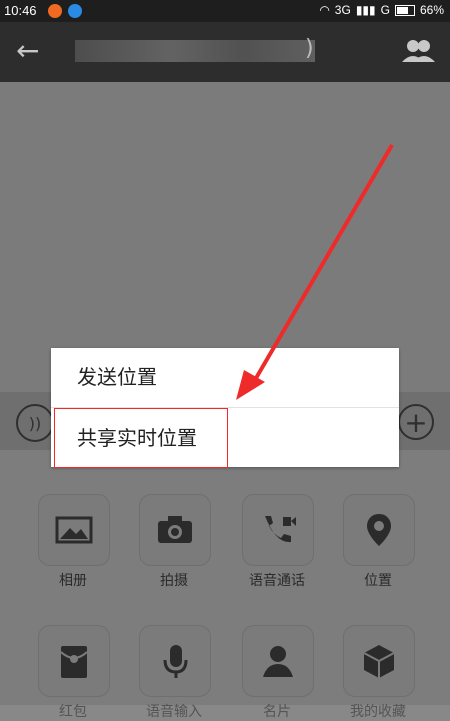 The width and height of the screenshot is (450, 721). What do you see at coordinates (324, 10) in the screenshot?
I see `wifi-icon: ◠` at bounding box center [324, 10].